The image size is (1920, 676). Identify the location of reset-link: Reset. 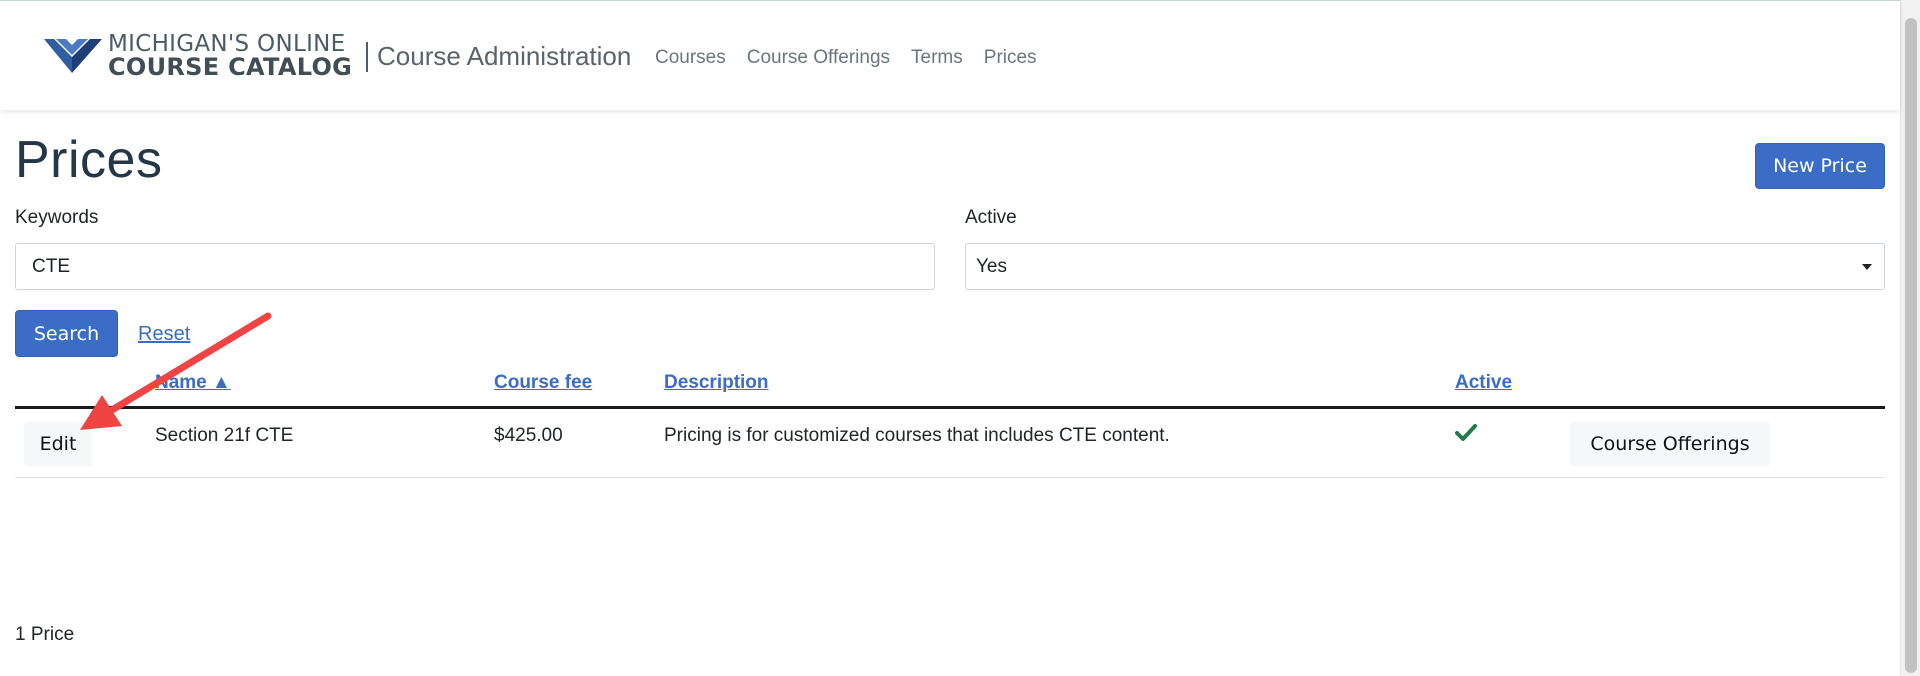
(164, 334).